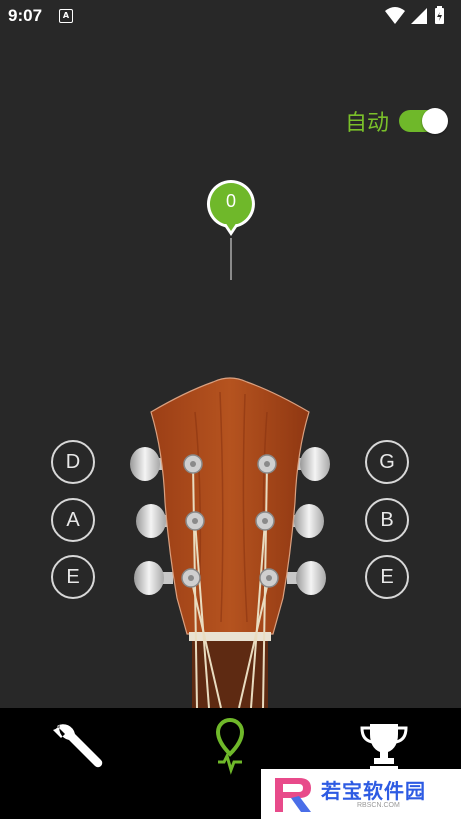 The height and width of the screenshot is (819, 461). I want to click on string-button-g: G, so click(387, 462).